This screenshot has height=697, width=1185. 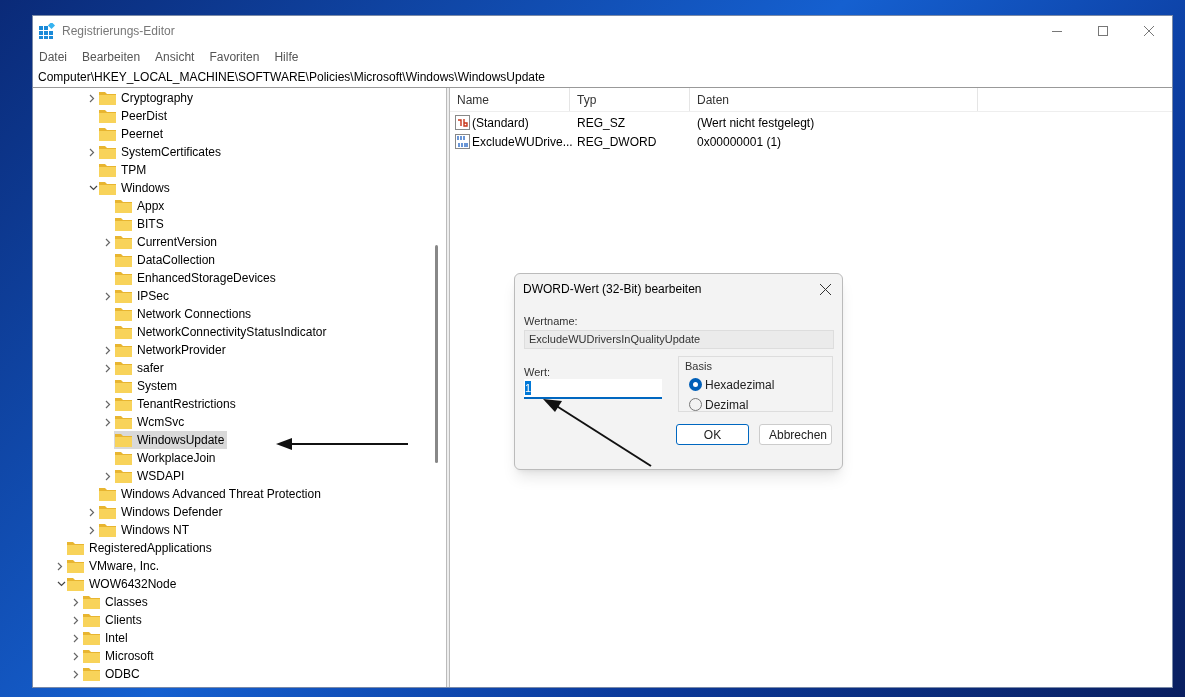 What do you see at coordinates (756, 123) in the screenshot?
I see `table-cell-text: (Wert nicht festgelegt)` at bounding box center [756, 123].